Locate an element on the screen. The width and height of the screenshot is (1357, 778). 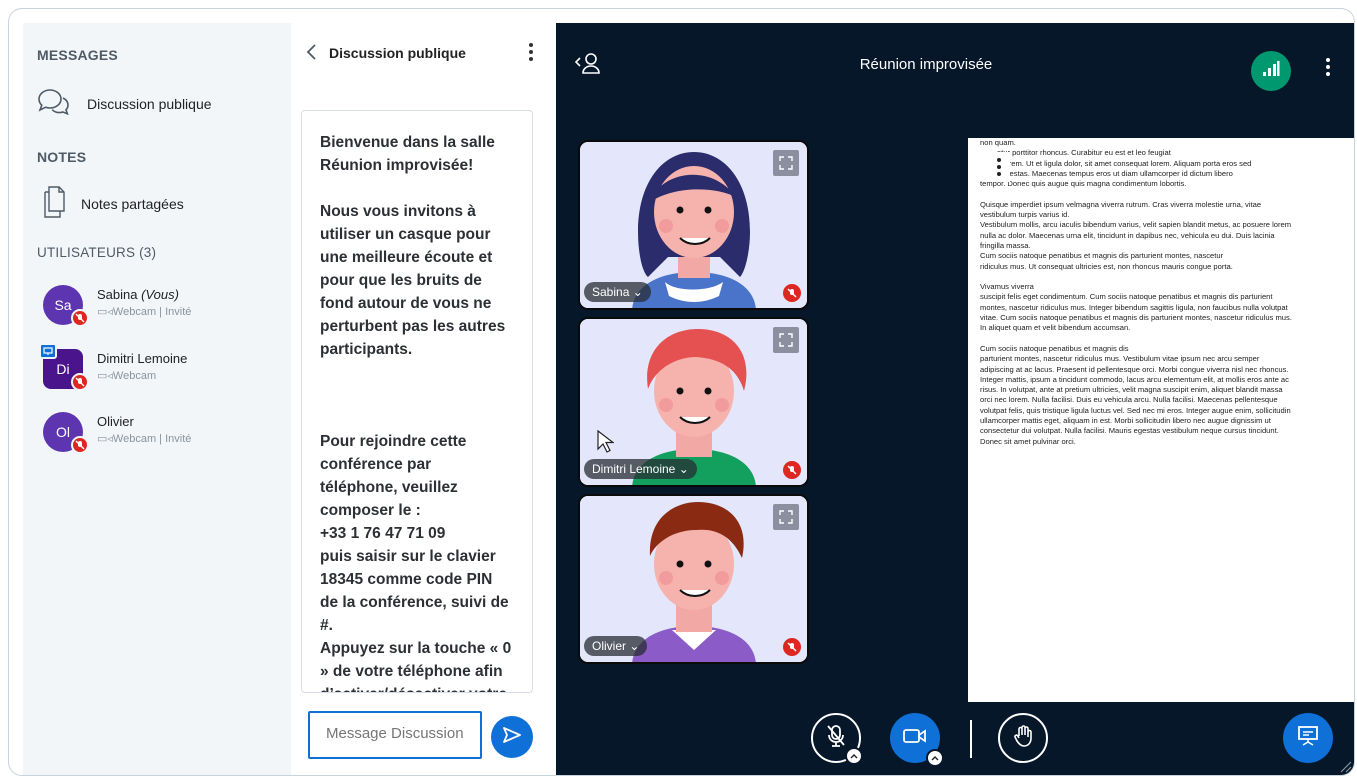
send-icon is located at coordinates (512, 737).